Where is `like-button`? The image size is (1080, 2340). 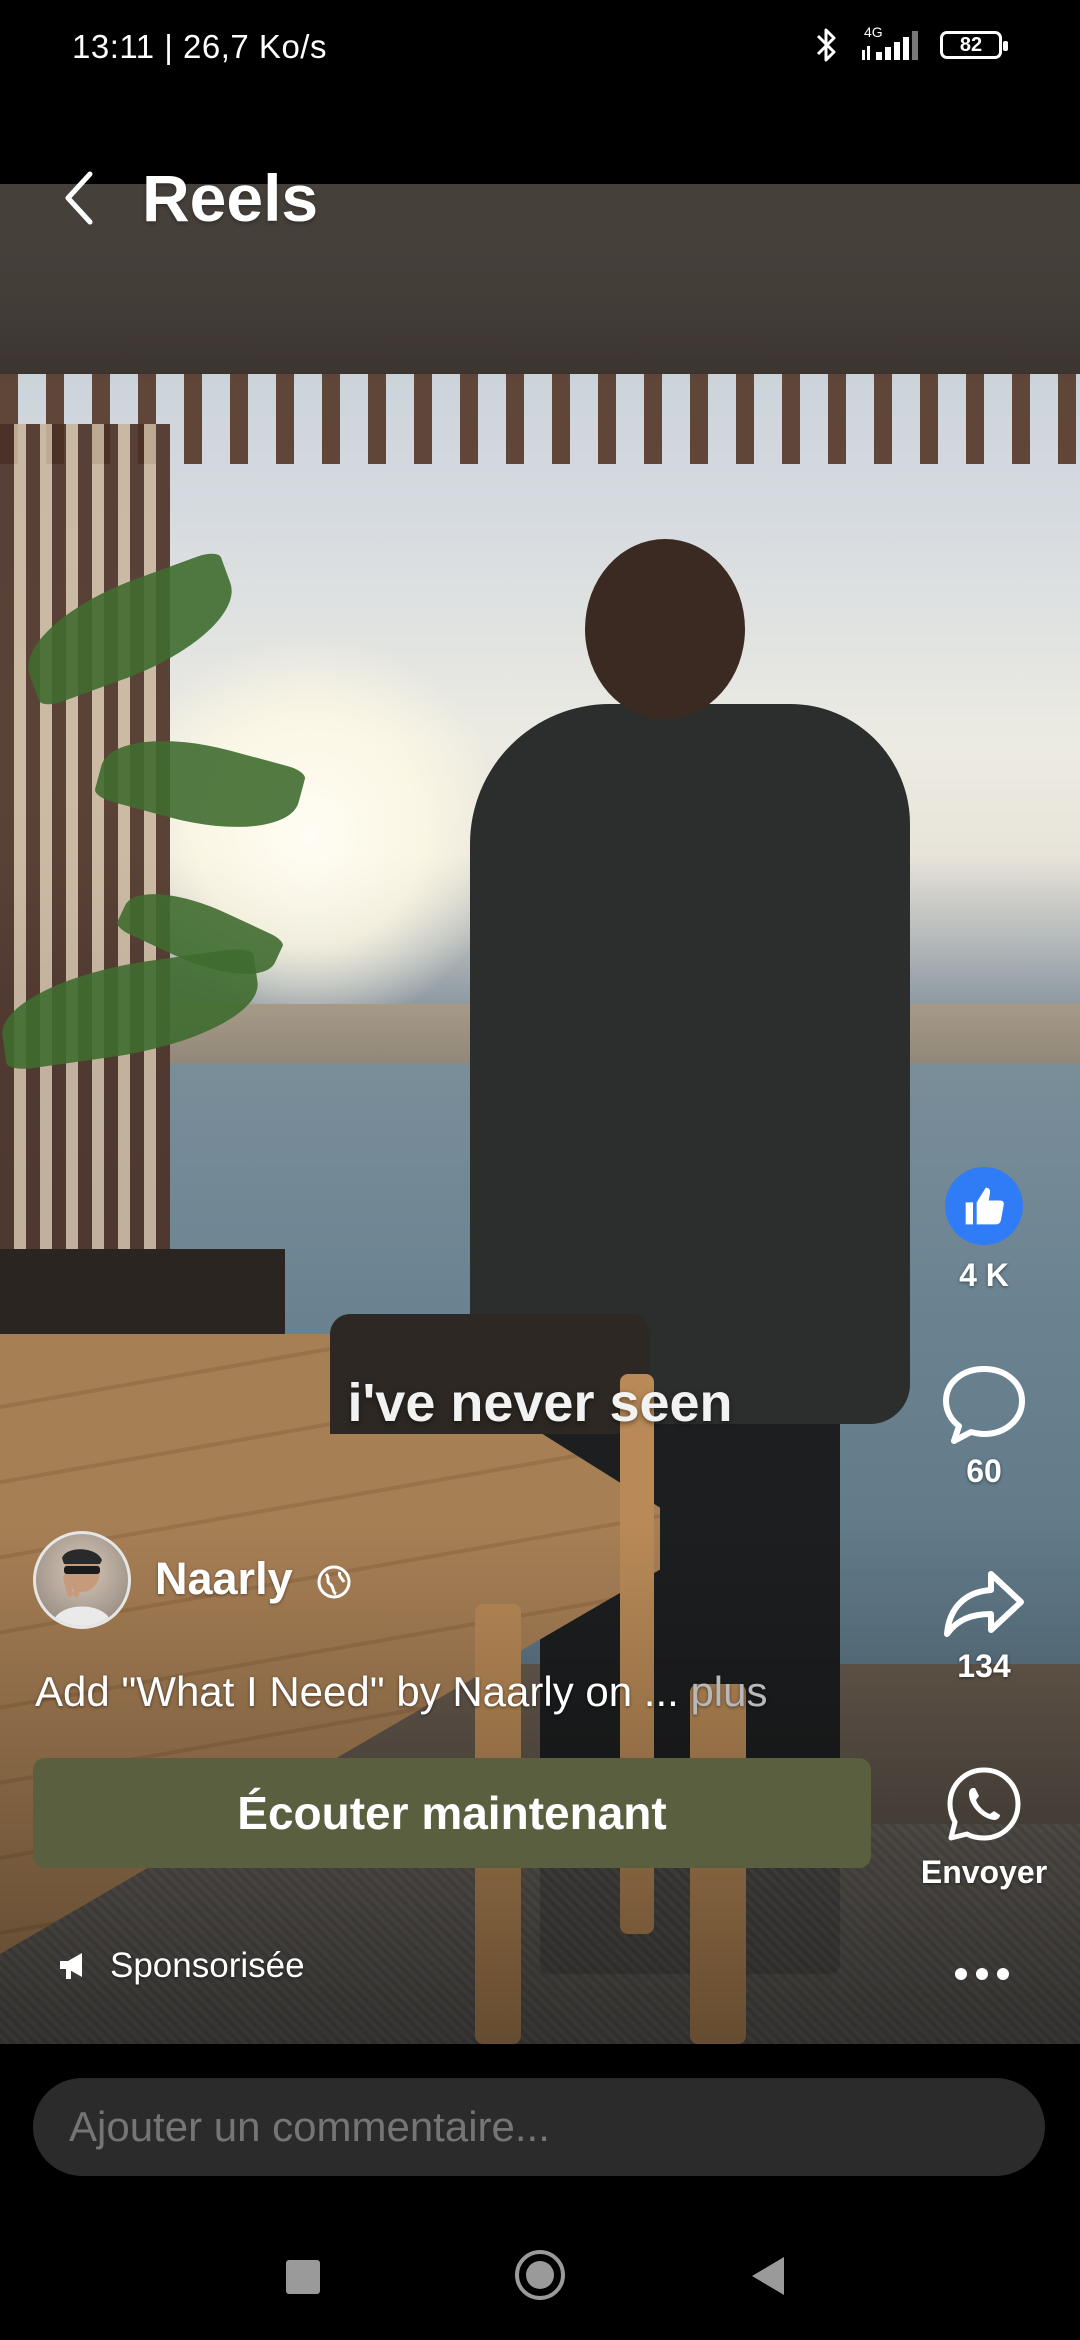
like-button is located at coordinates (984, 1206).